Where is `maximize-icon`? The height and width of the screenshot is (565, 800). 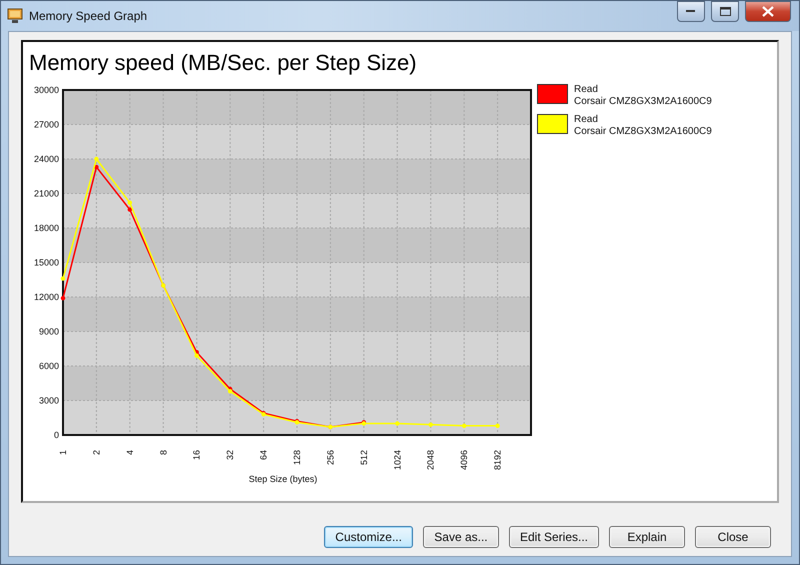 maximize-icon is located at coordinates (725, 11).